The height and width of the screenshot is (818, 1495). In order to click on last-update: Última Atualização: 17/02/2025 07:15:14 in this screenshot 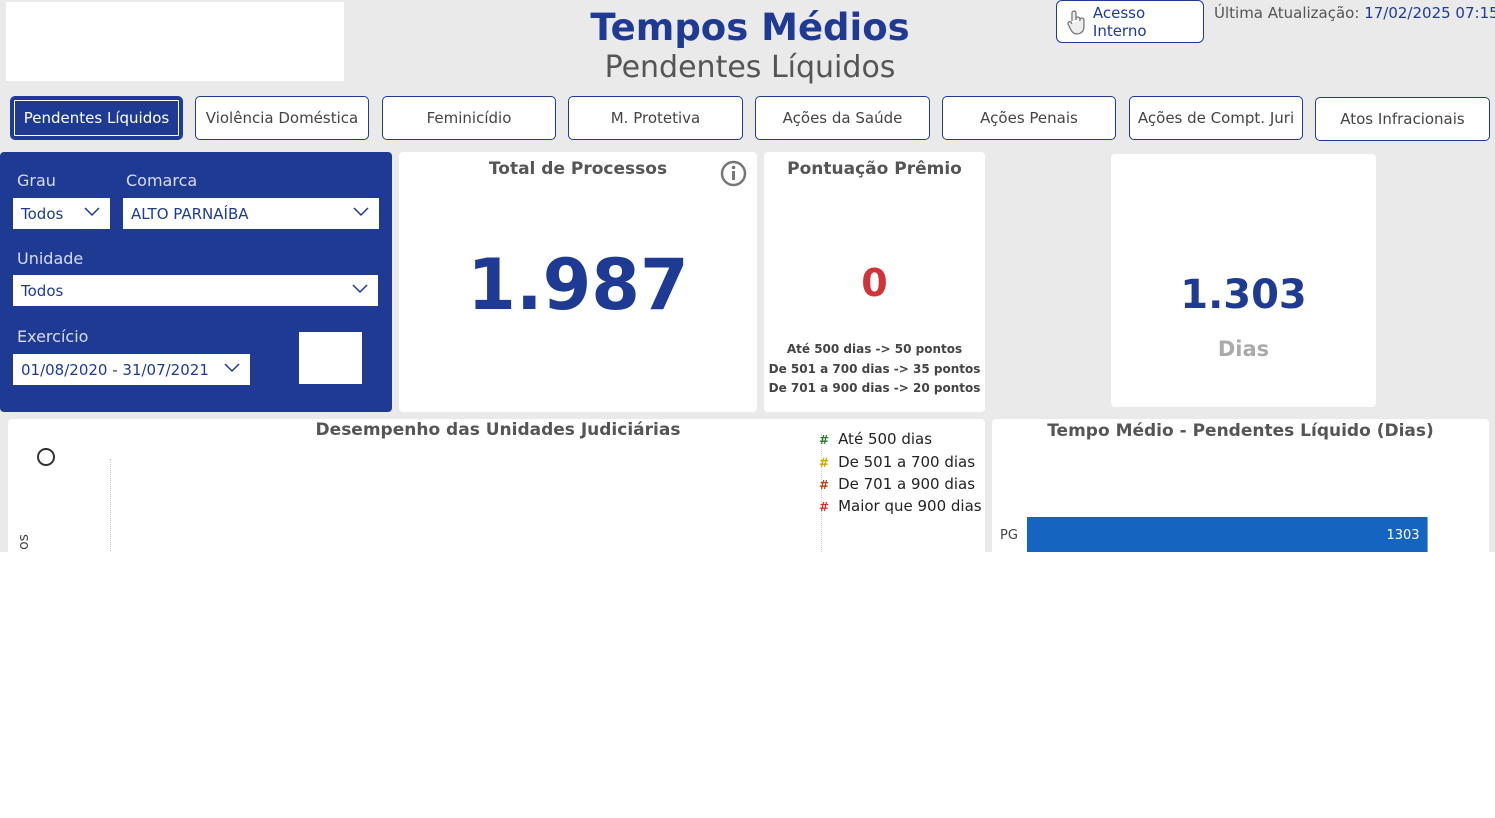, I will do `click(1354, 13)`.